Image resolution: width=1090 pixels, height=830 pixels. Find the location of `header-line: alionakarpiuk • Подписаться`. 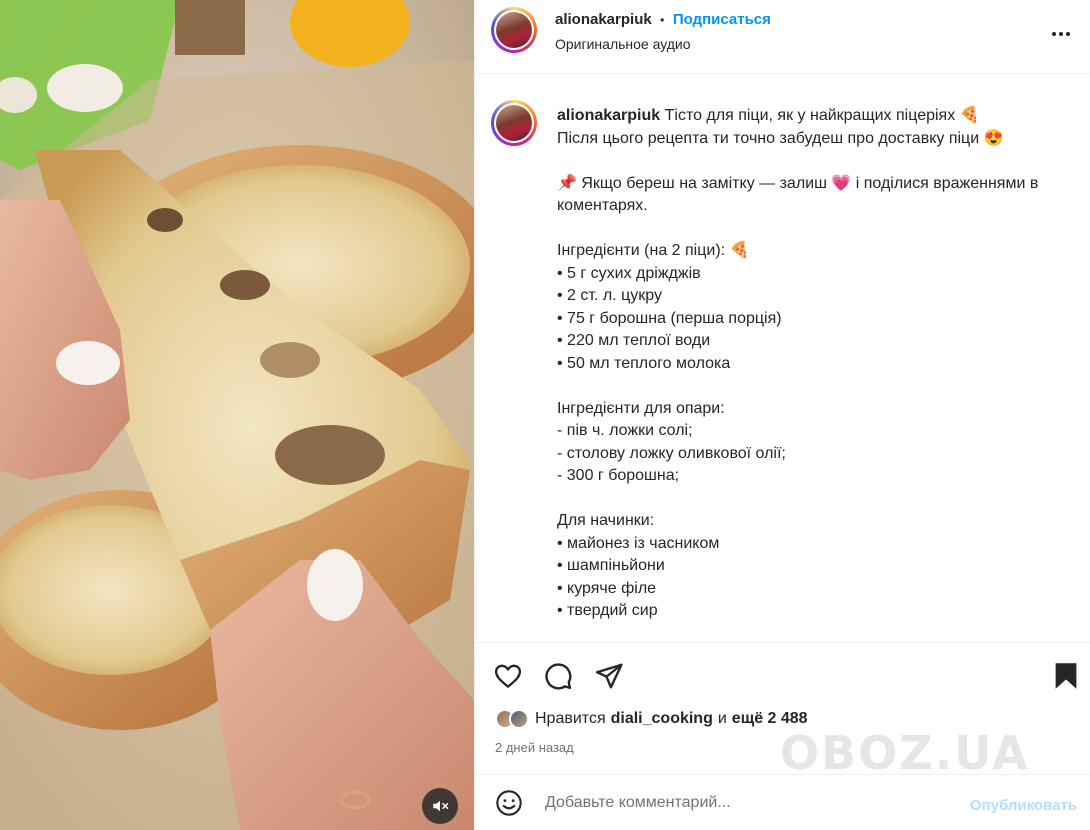

header-line: alionakarpiuk • Подписаться is located at coordinates (663, 20).